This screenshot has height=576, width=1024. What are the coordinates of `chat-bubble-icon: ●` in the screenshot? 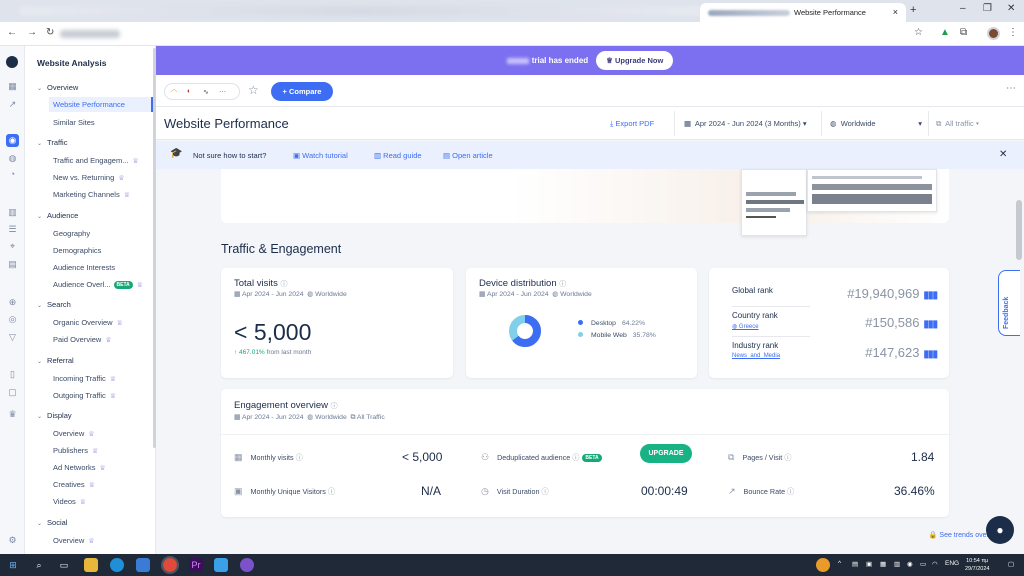 It's located at (1000, 530).